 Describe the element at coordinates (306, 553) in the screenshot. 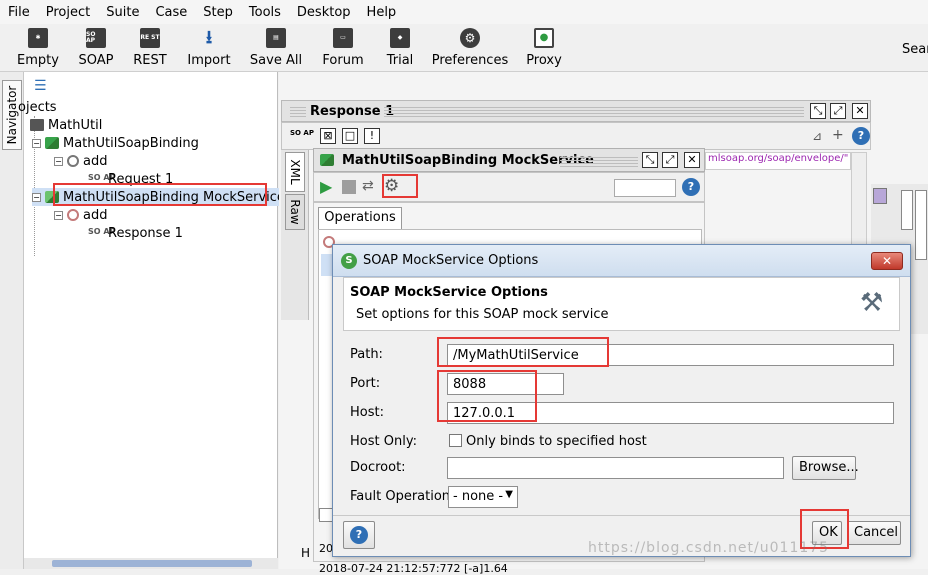

I see `log-prefix: H` at that location.